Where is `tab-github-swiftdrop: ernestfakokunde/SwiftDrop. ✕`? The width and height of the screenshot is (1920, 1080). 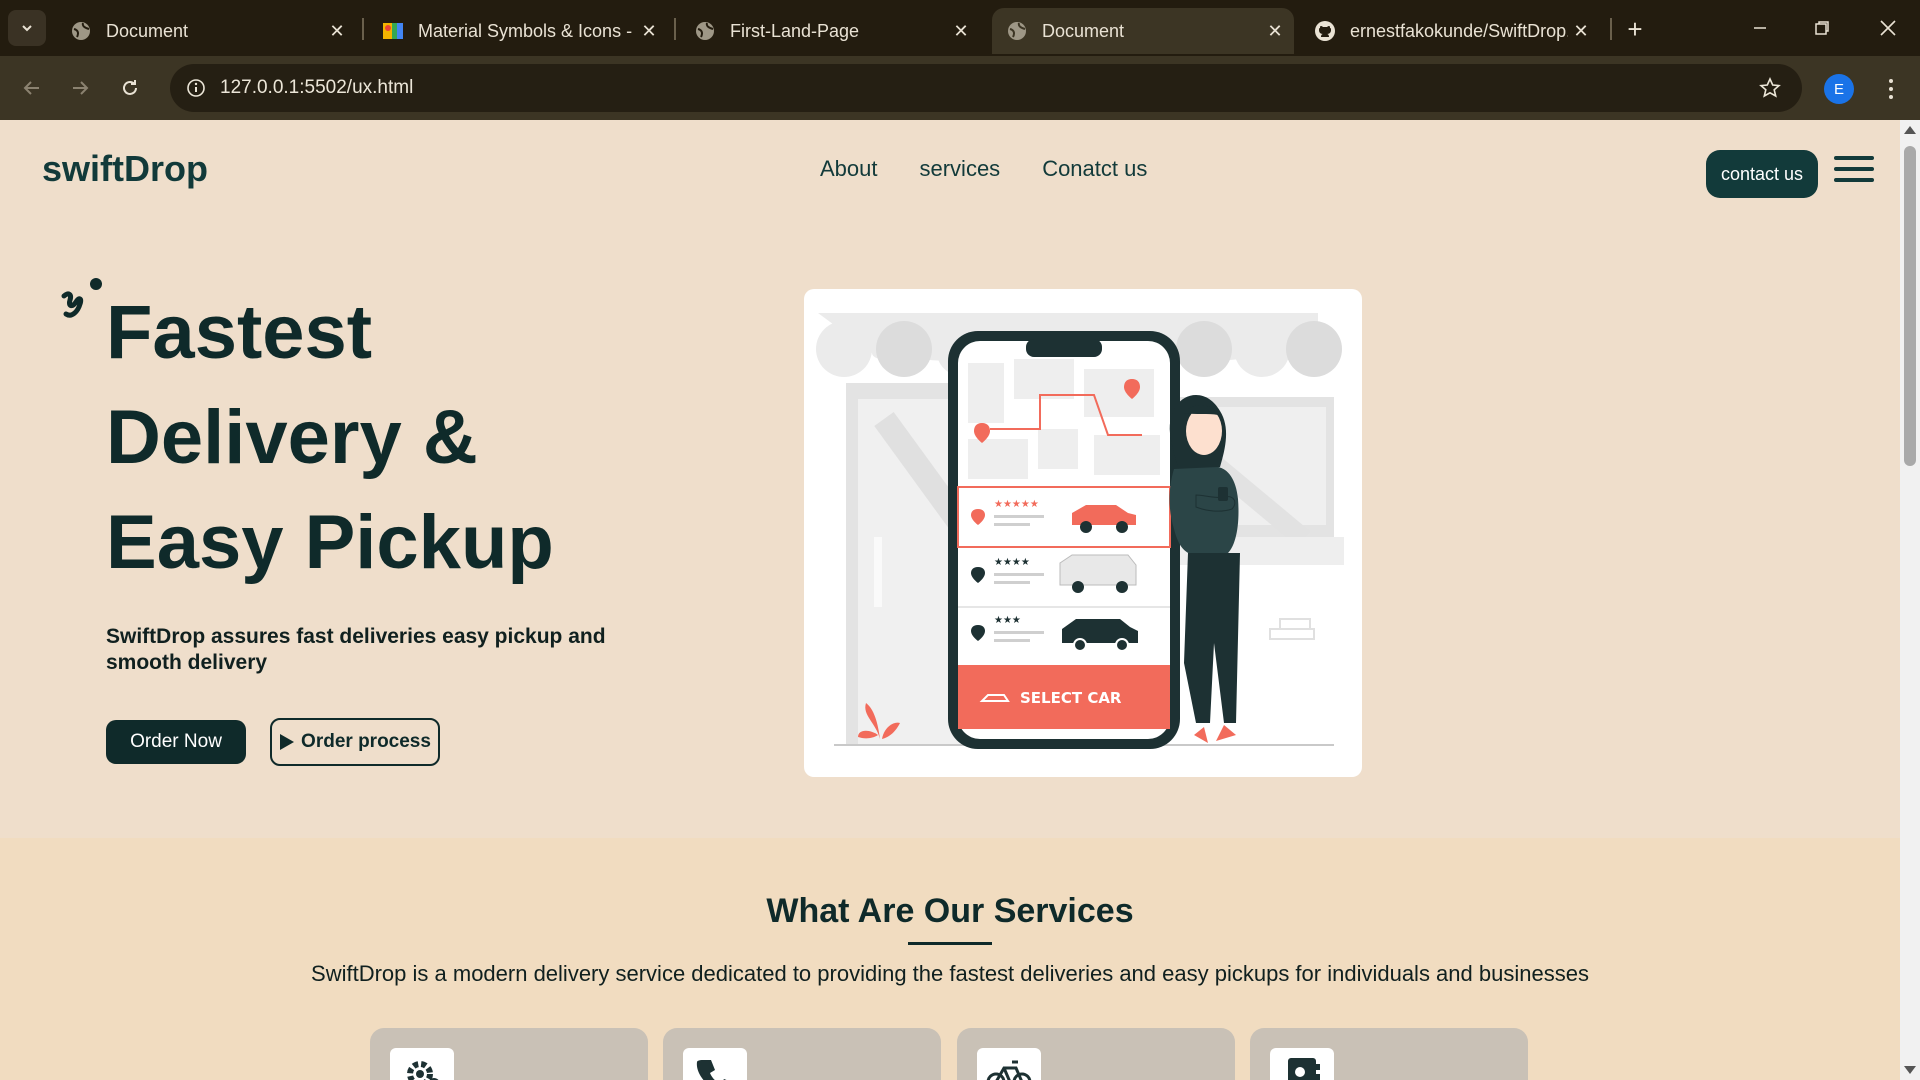
tab-github-swiftdrop: ernestfakokunde/SwiftDrop. ✕ is located at coordinates (1450, 31).